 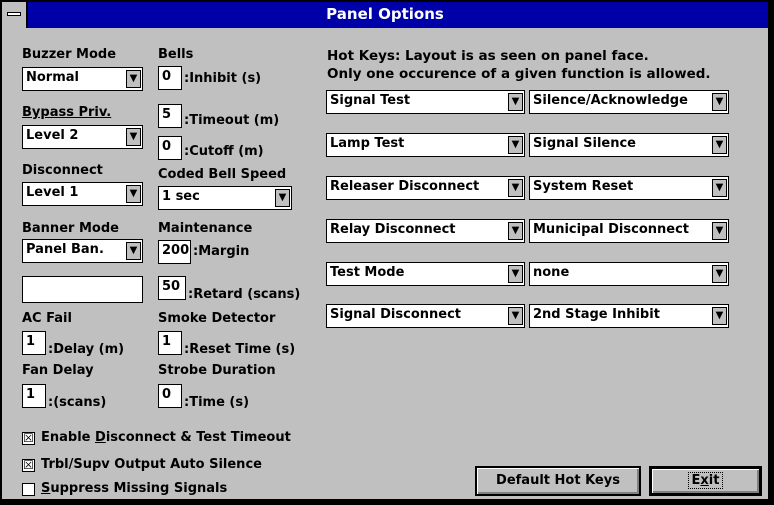 What do you see at coordinates (217, 318) in the screenshot?
I see `smoke-detector-label: Smoke Detector` at bounding box center [217, 318].